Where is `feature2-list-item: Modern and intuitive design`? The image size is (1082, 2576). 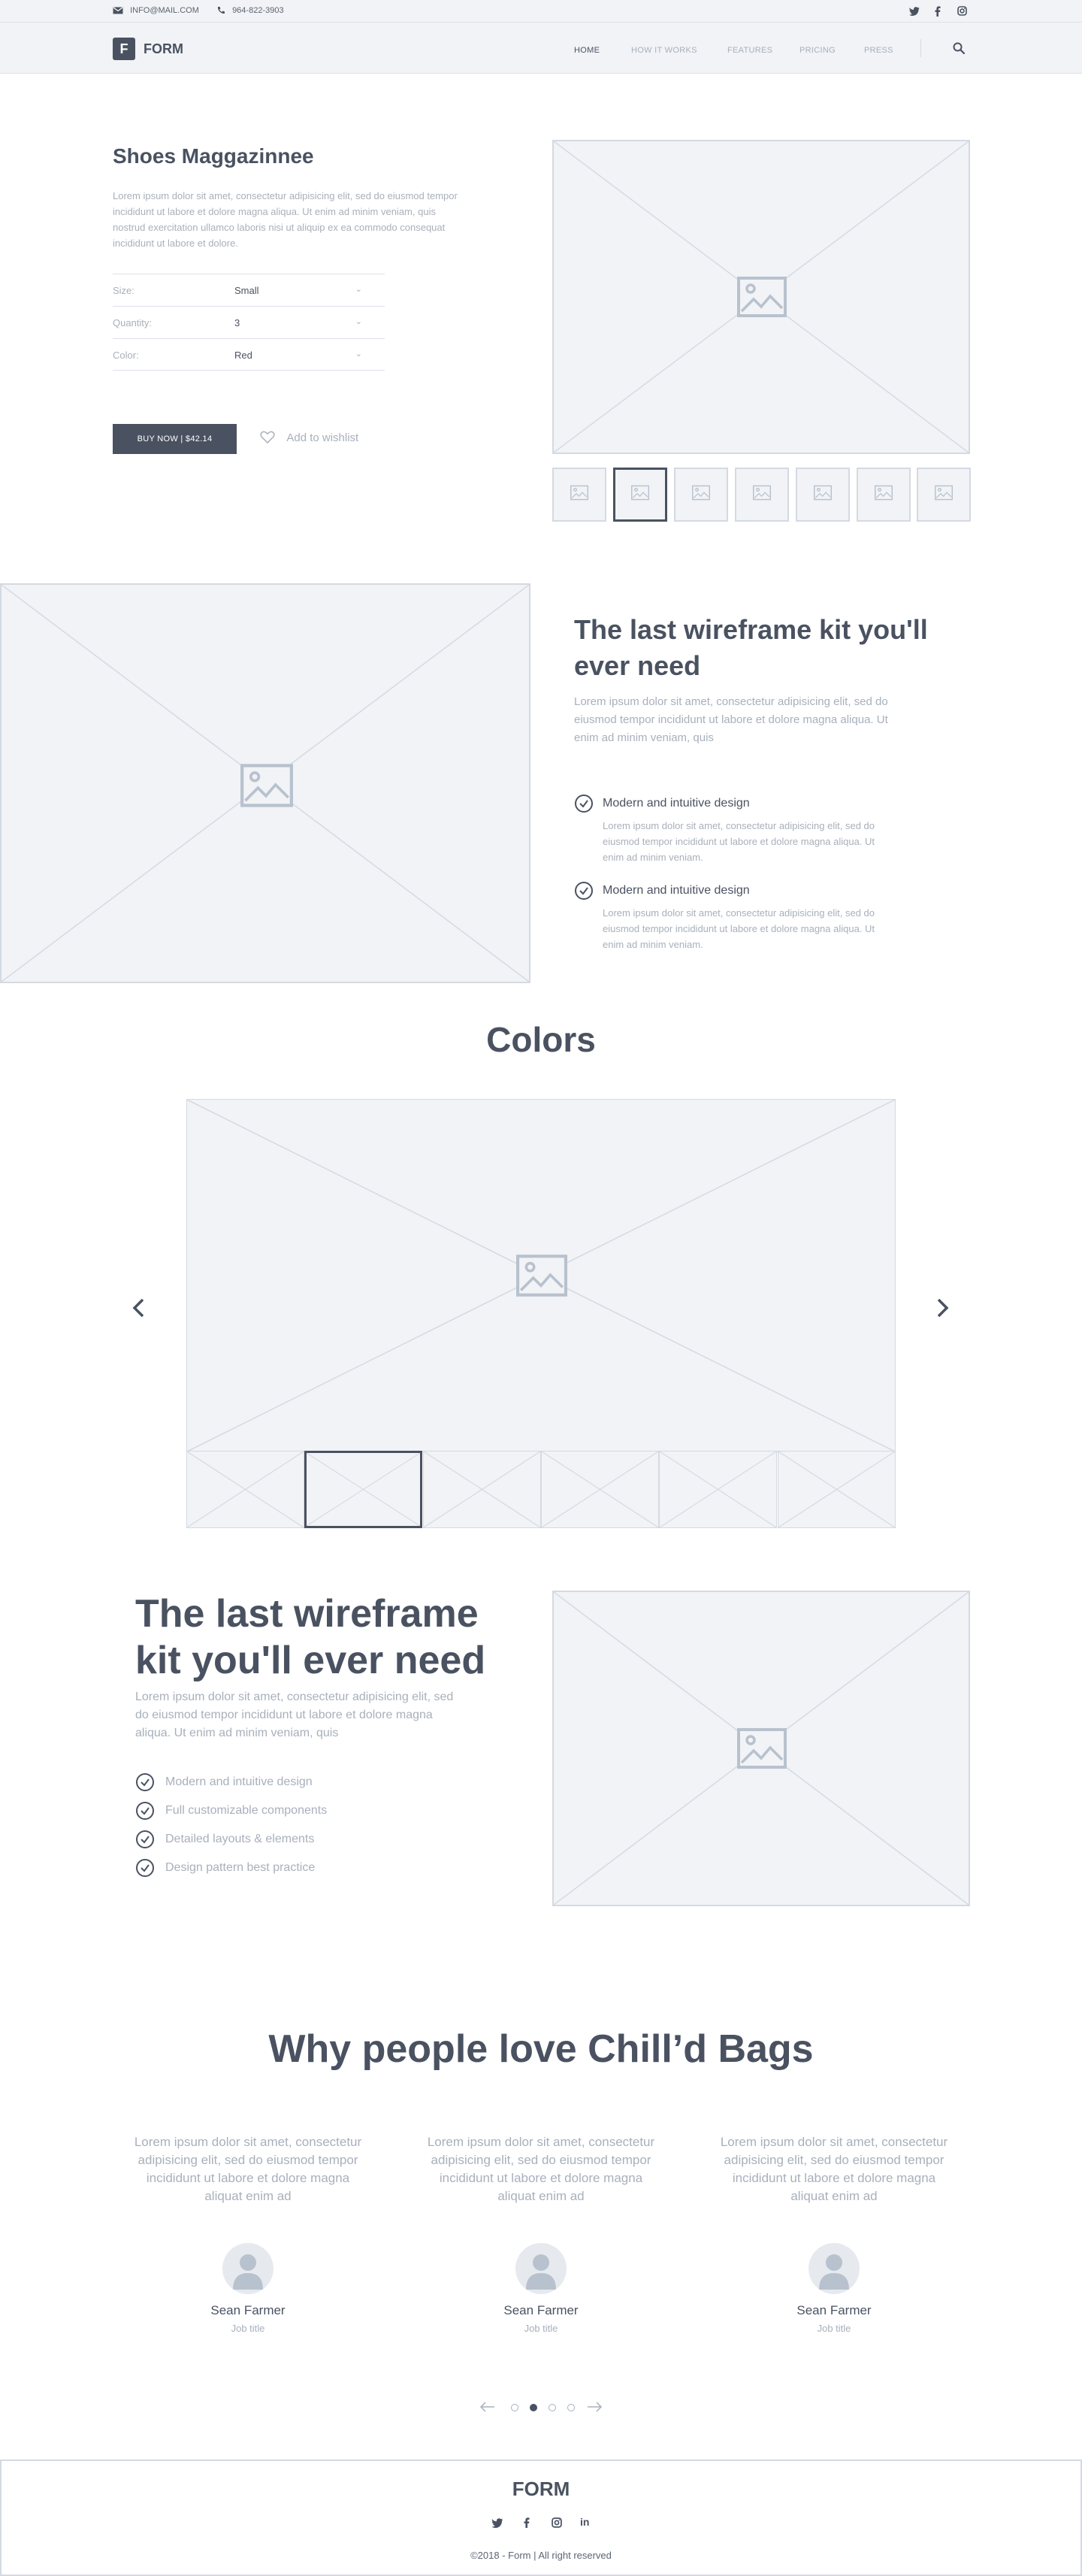 feature2-list-item: Modern and intuitive design is located at coordinates (239, 1781).